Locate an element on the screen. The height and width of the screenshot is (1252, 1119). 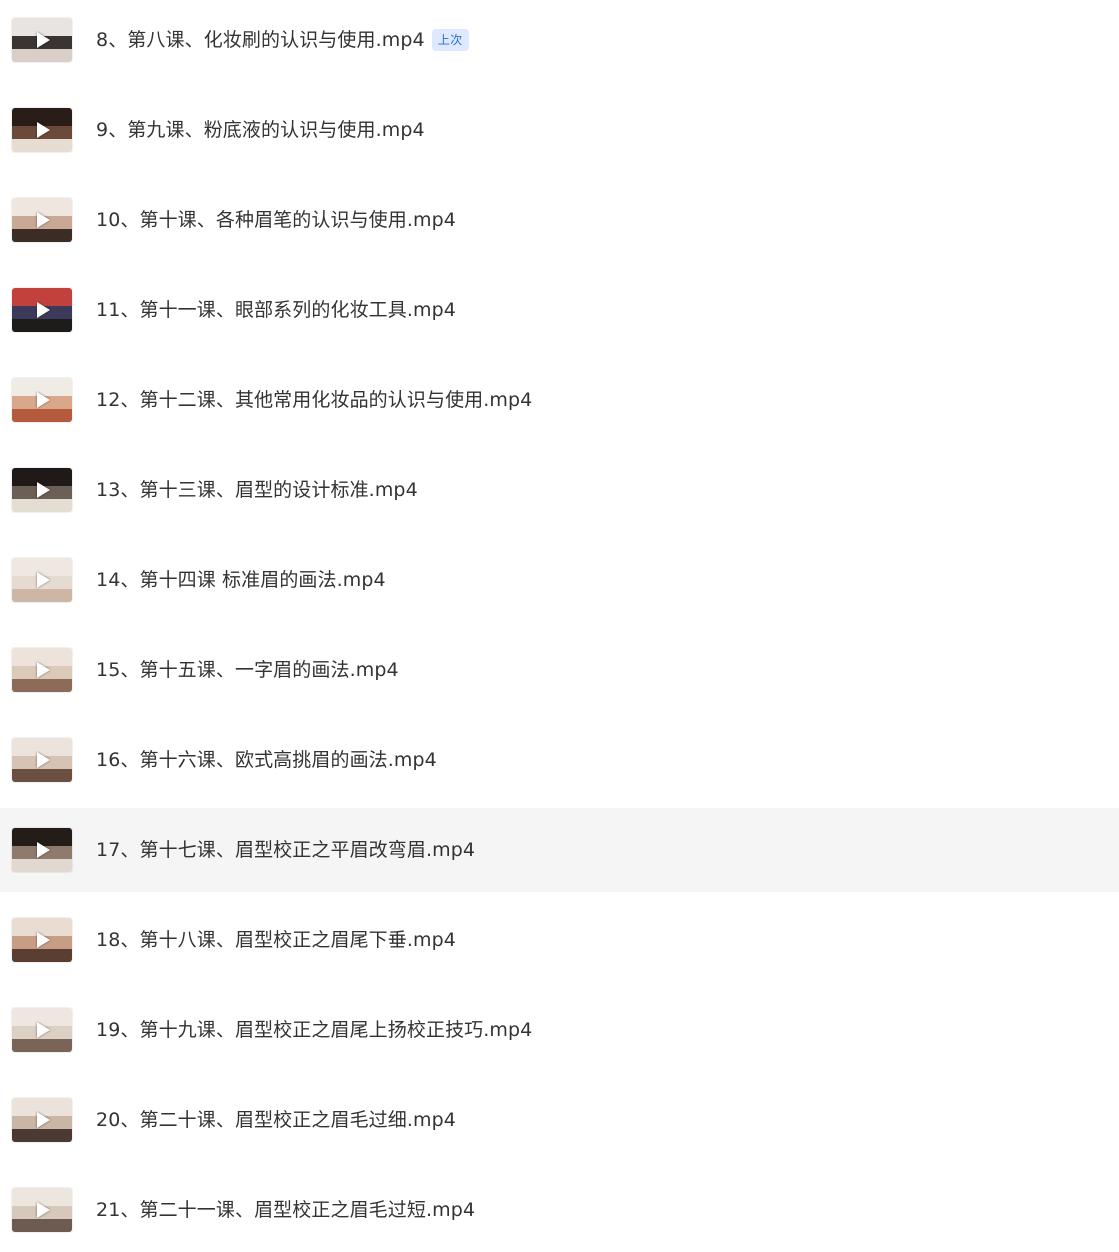
file-list-item: 11、第十一课、眼部系列的化妆工具.mp4 is located at coordinates (559, 310).